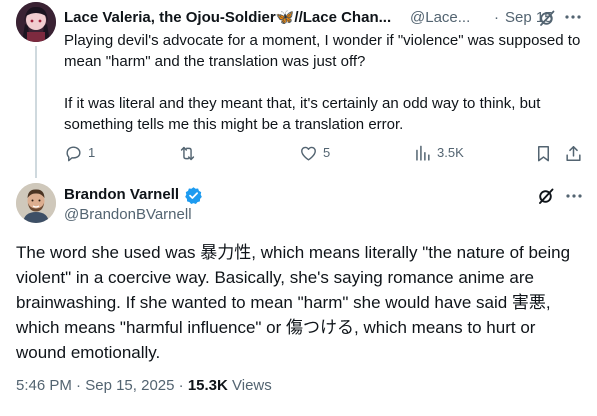 This screenshot has width=597, height=416. Describe the element at coordinates (129, 385) in the screenshot. I see `tweet-date: Sep 15, 2025` at that location.